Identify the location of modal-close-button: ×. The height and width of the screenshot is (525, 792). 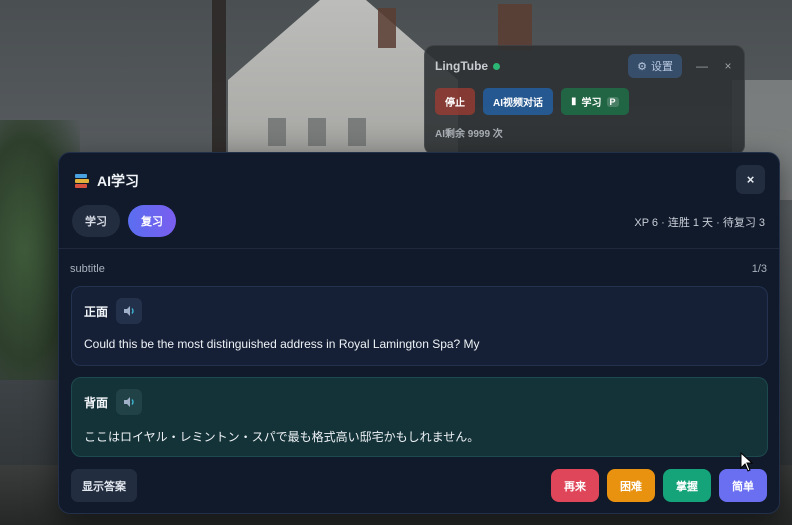
(750, 179).